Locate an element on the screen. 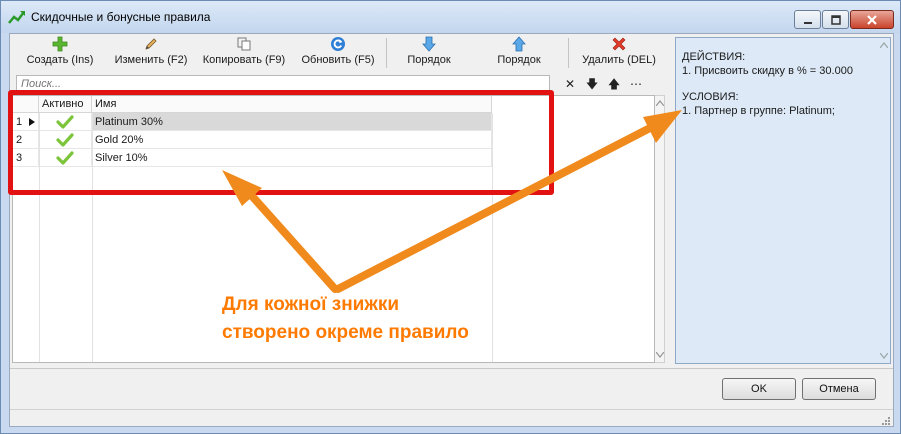 This screenshot has width=901, height=434. delete-x-icon is located at coordinates (619, 44).